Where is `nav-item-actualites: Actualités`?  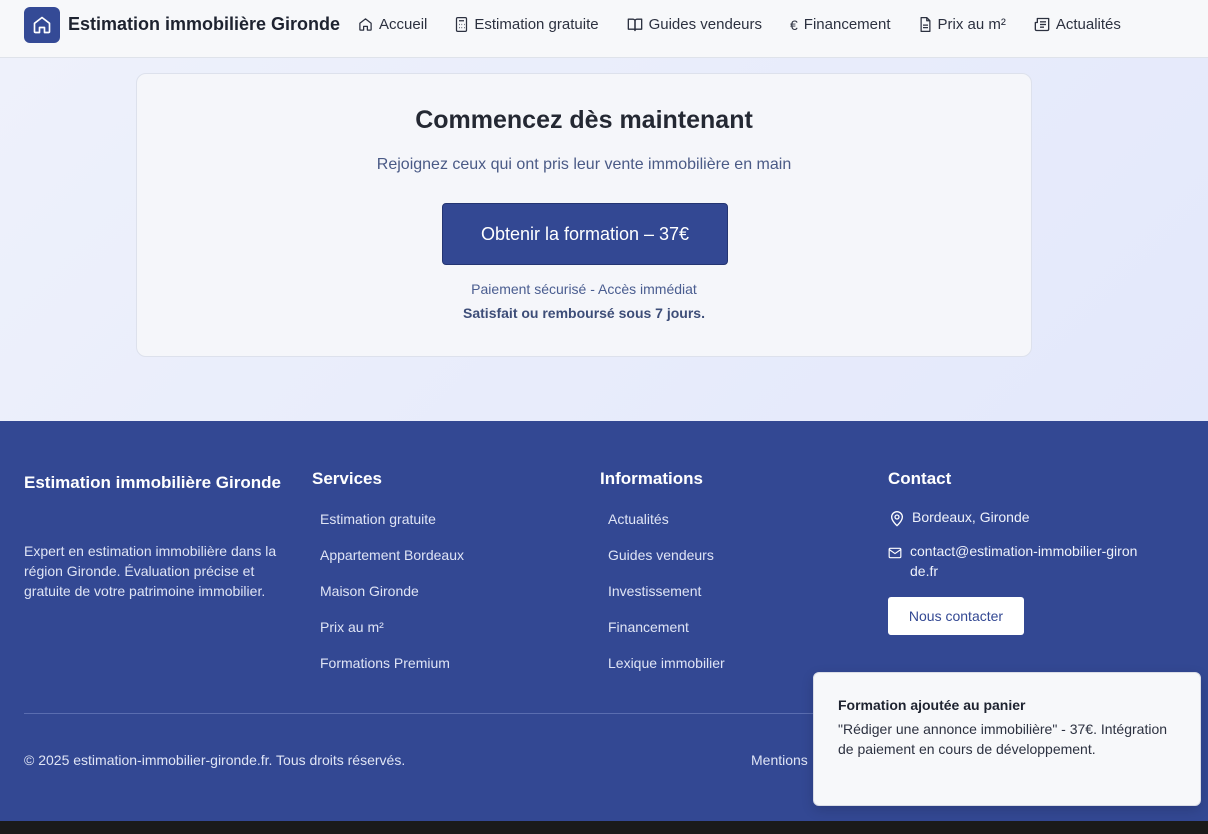
nav-item-actualites: Actualités is located at coordinates (1077, 24).